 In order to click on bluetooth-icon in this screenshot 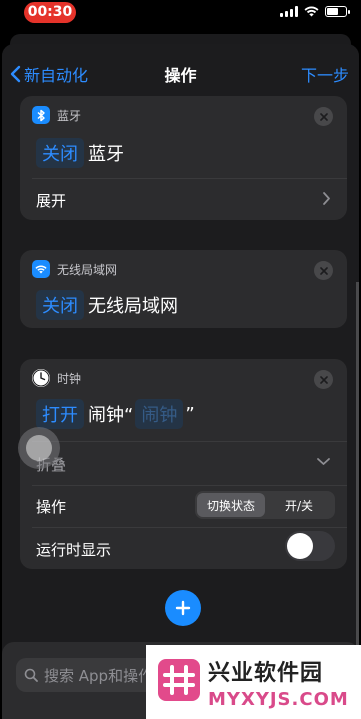, I will do `click(41, 115)`.